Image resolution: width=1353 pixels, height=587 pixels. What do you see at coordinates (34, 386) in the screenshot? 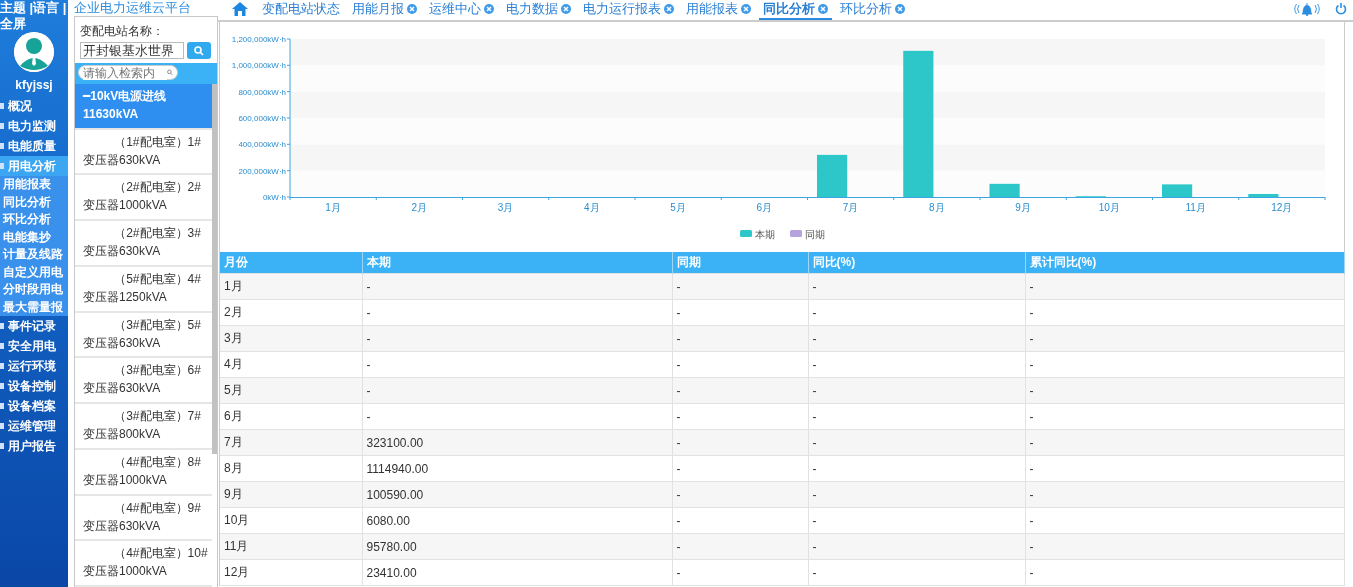
I see `nav-item: 设备控制` at bounding box center [34, 386].